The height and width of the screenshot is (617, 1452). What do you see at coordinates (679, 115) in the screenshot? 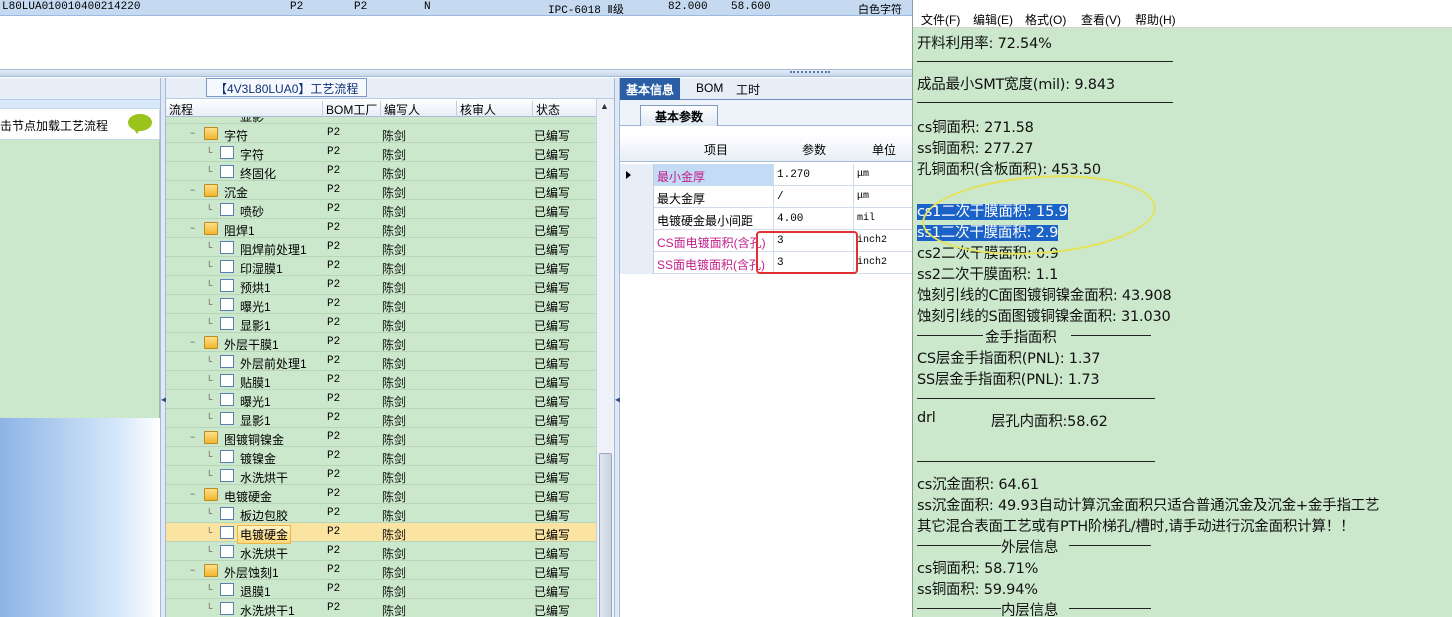
I see `subtab-basic-params: 基本参数` at bounding box center [679, 115].